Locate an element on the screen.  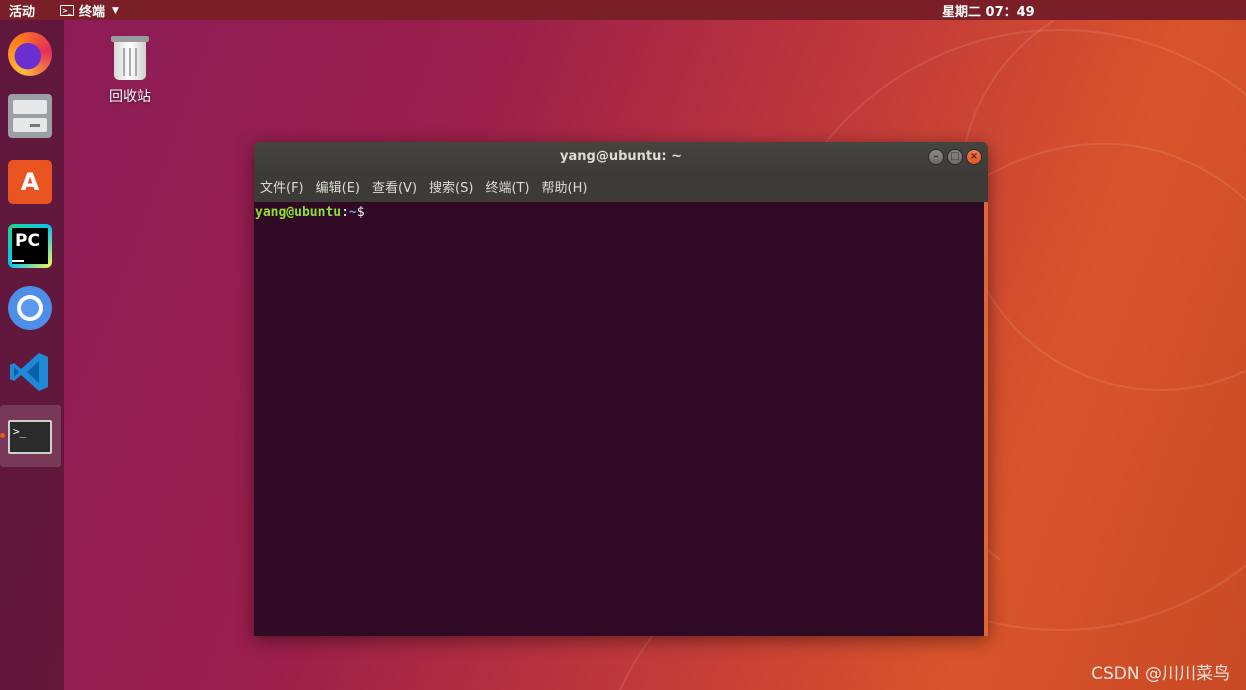
app-menu-label: 终端 is located at coordinates (92, 12).